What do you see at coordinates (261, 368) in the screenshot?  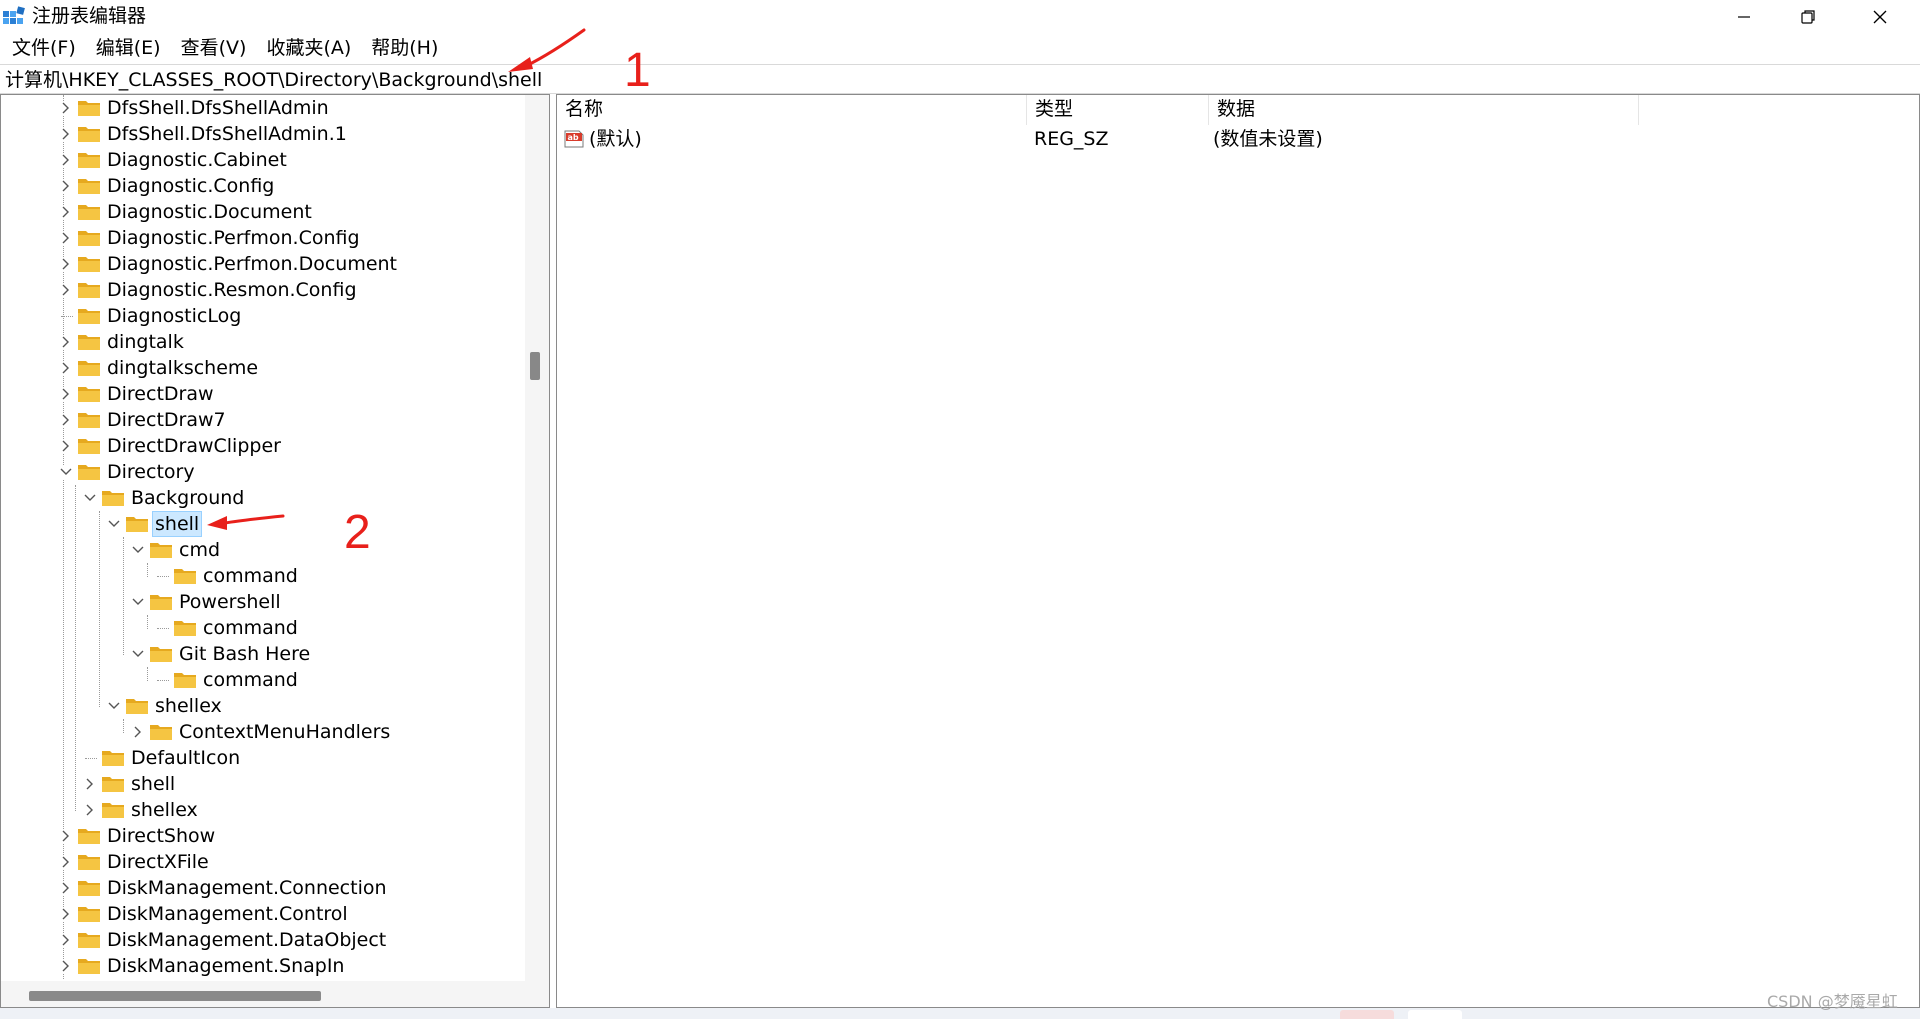 I see `tree-node: dingtalkscheme` at bounding box center [261, 368].